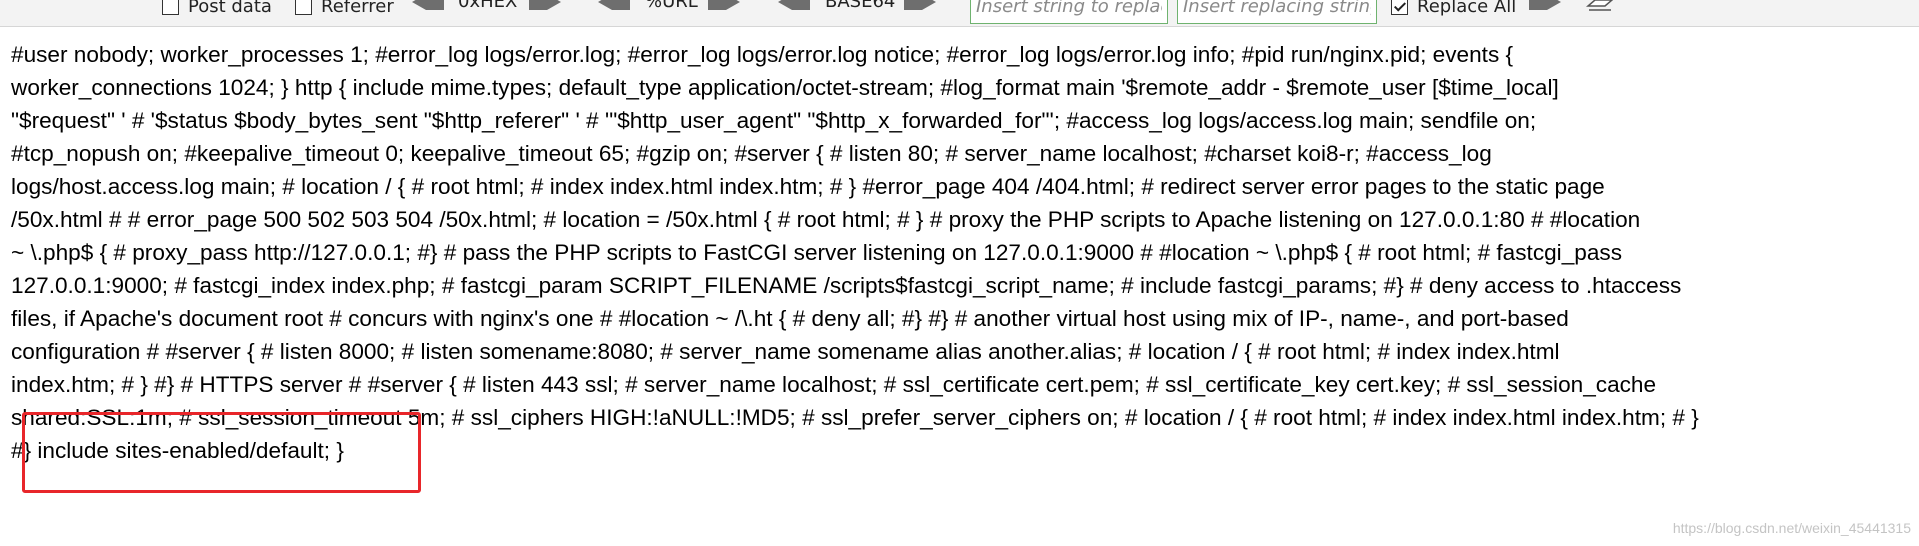 This screenshot has width=1919, height=546. What do you see at coordinates (1600, 7) in the screenshot?
I see `clear-pen-icon` at bounding box center [1600, 7].